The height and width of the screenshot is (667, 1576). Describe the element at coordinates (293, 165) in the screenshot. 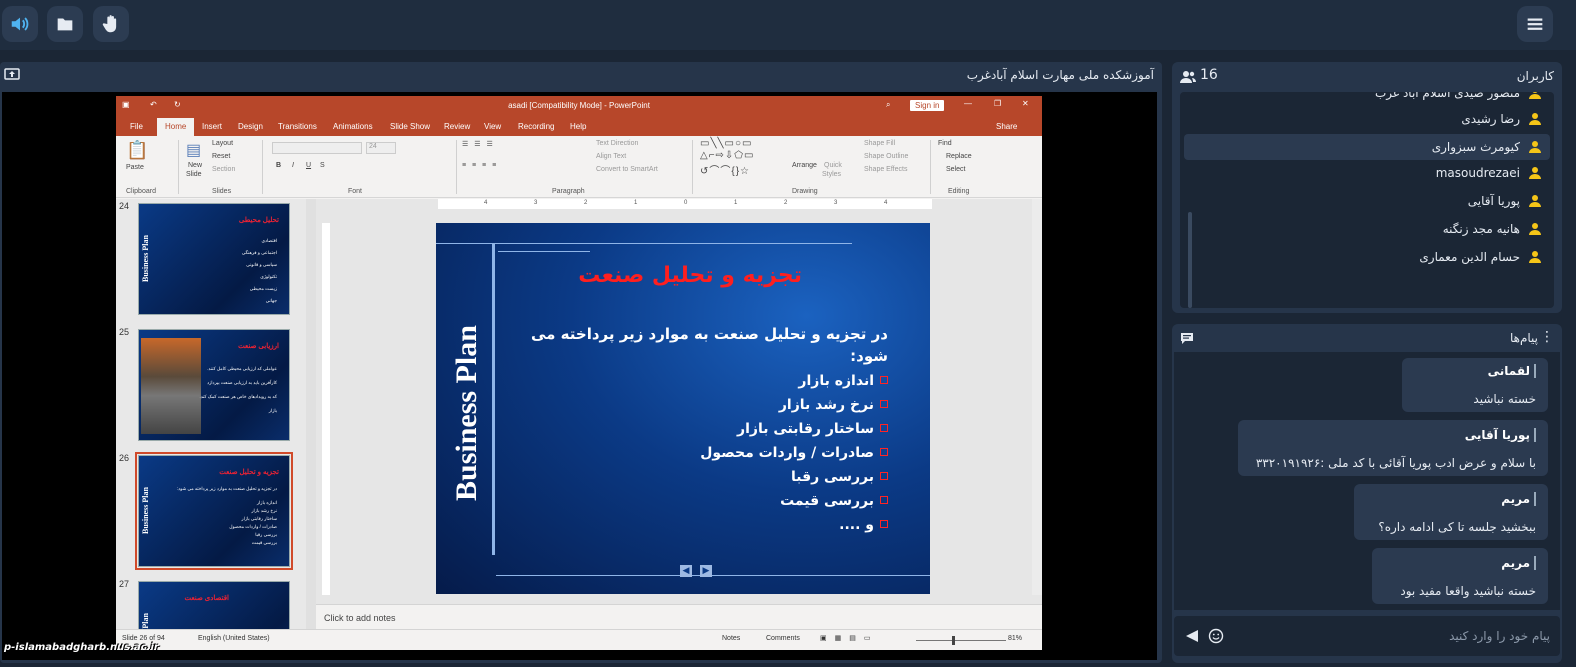

I see `italic-button: I` at that location.